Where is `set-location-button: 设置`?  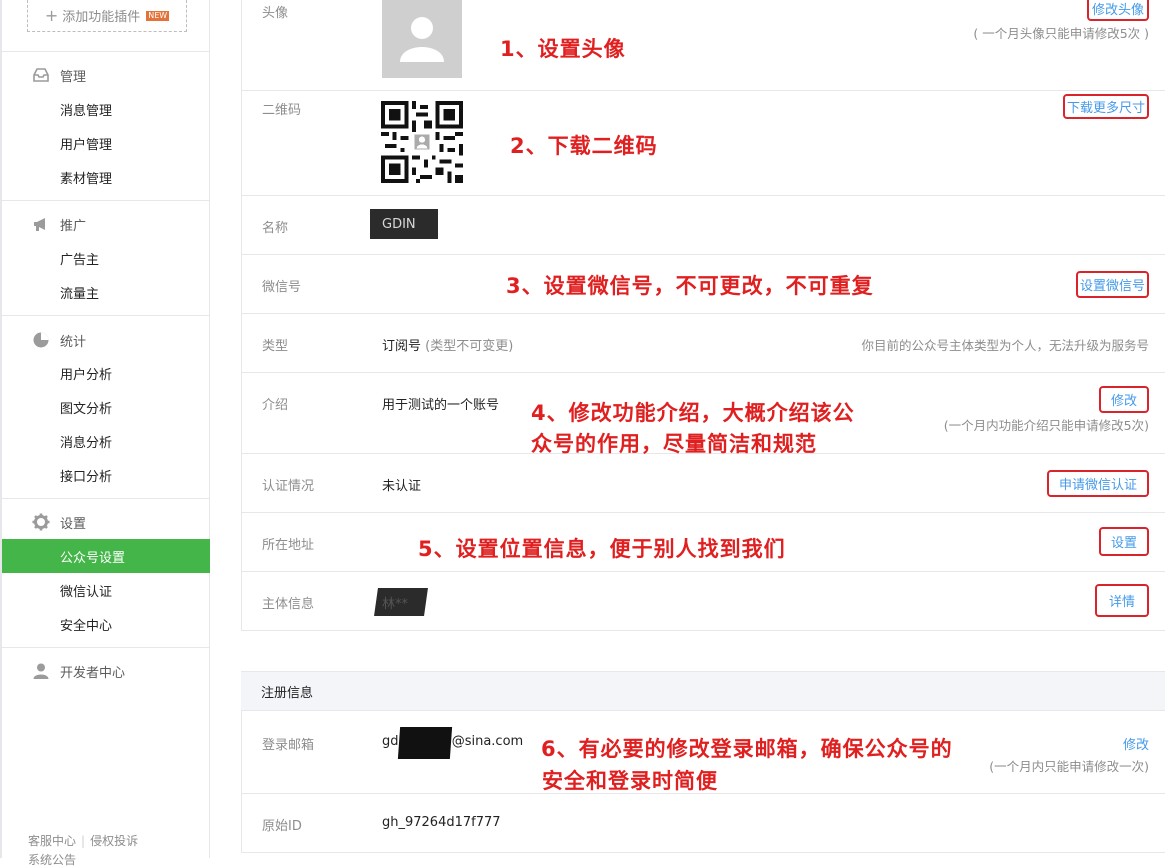
set-location-button: 设置 is located at coordinates (1123, 541).